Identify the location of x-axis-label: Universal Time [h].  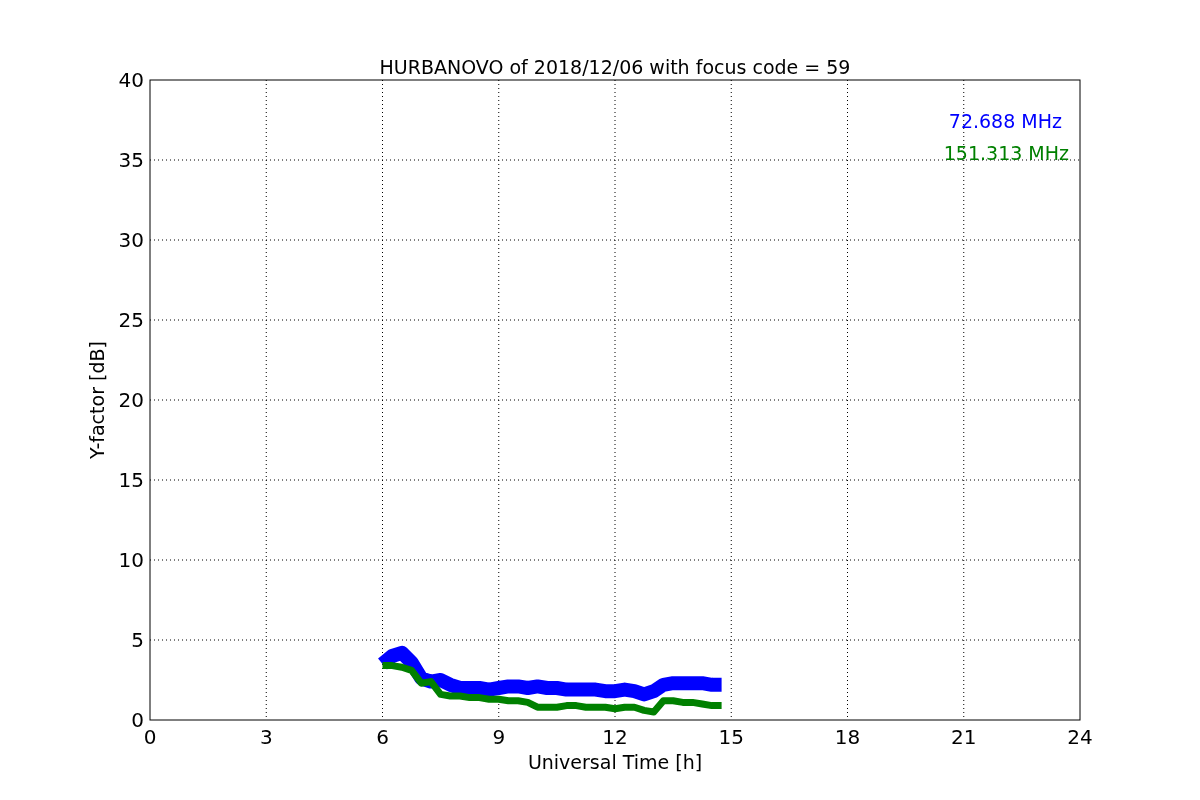
(615, 762).